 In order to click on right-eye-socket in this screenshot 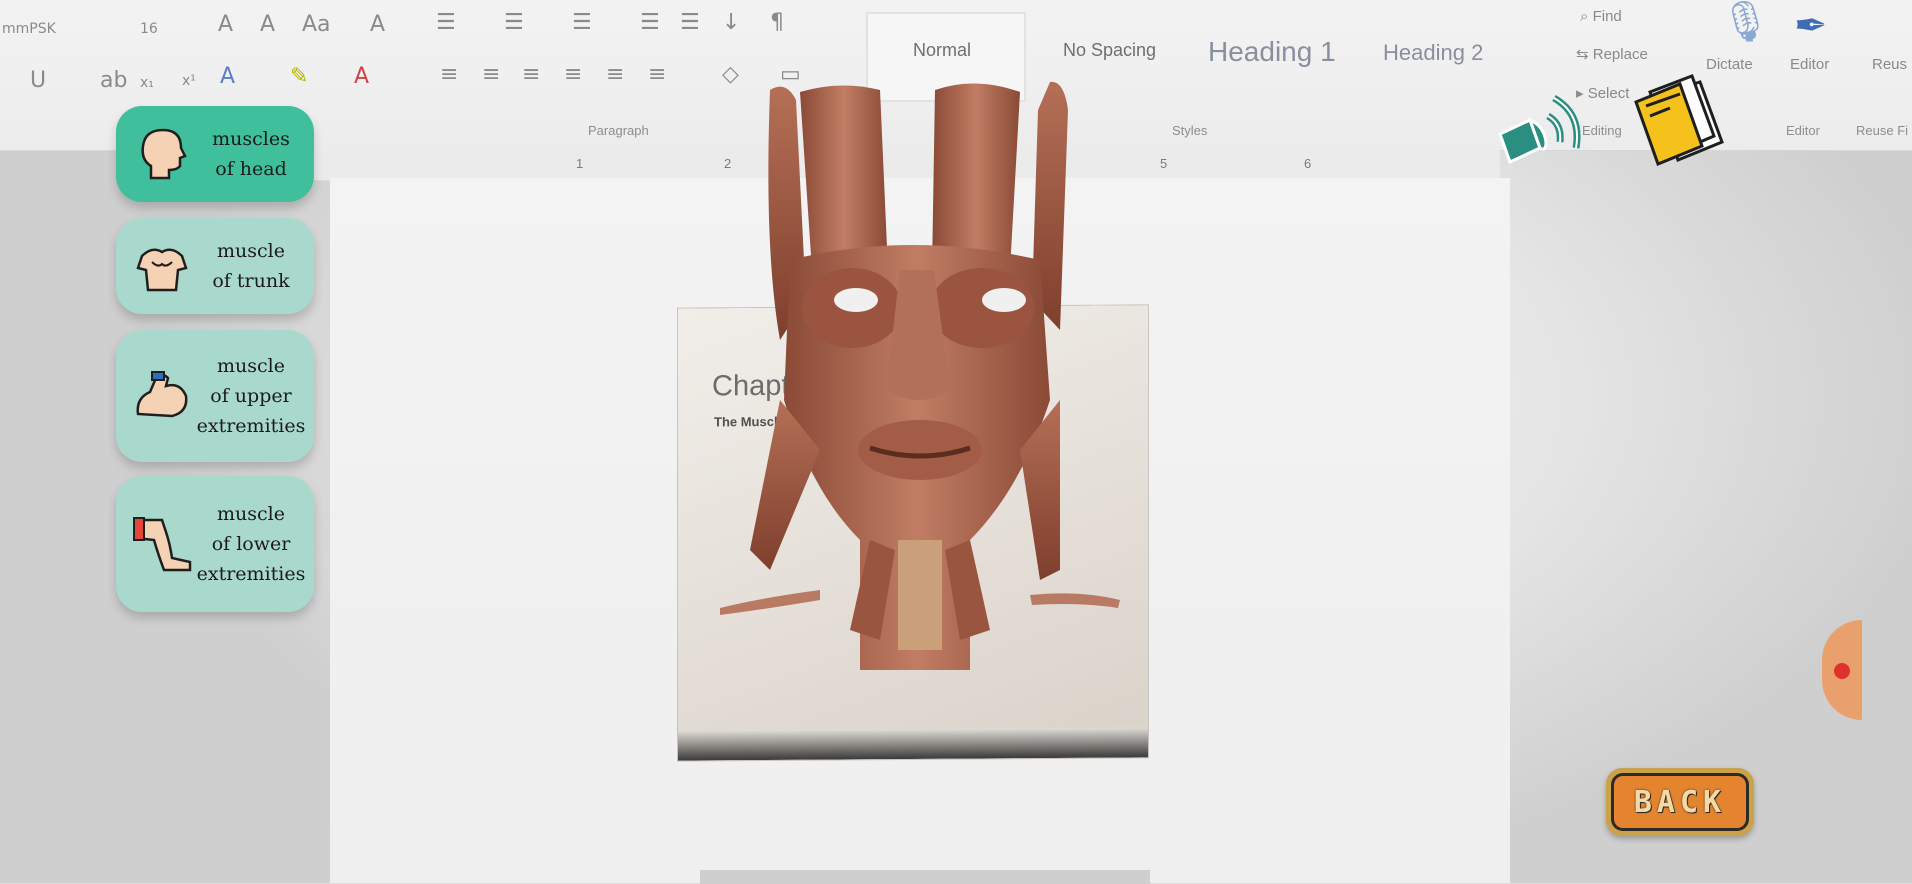, I will do `click(1004, 300)`.